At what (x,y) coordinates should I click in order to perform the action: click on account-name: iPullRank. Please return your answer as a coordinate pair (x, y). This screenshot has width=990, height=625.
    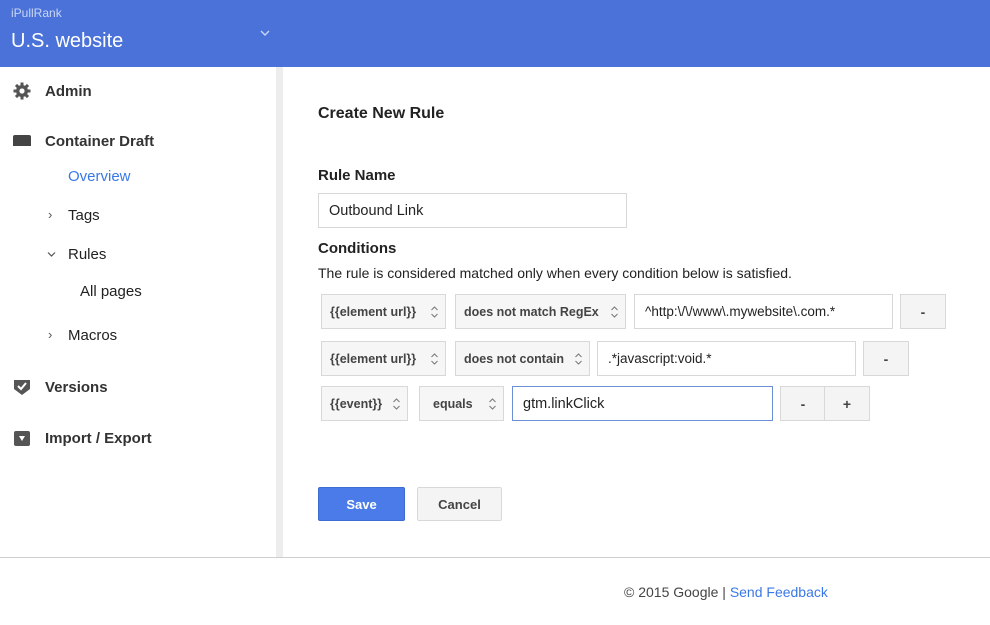
    Looking at the image, I should click on (36, 13).